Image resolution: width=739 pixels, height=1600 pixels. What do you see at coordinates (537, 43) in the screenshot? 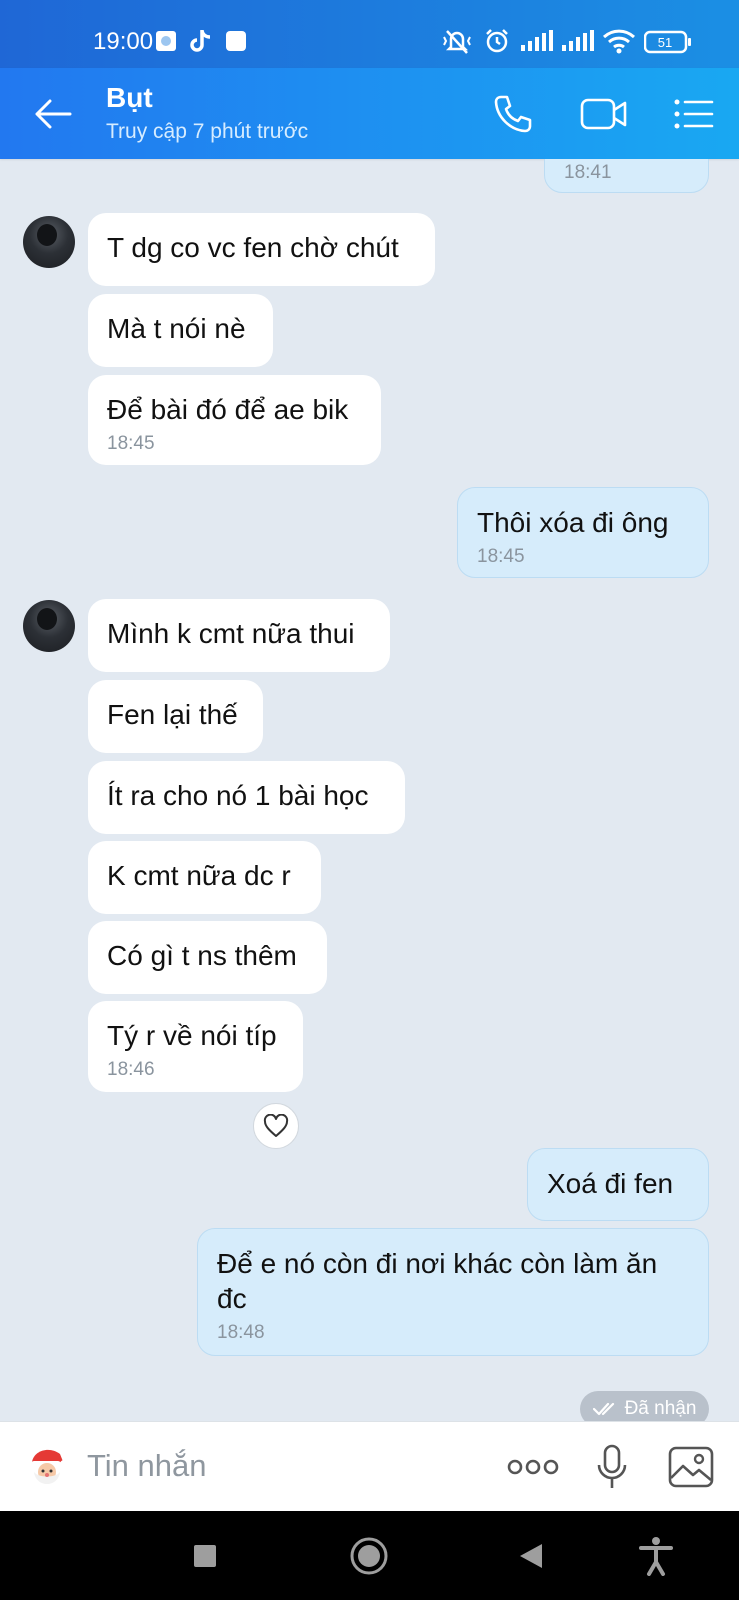
I see `signal-icon` at bounding box center [537, 43].